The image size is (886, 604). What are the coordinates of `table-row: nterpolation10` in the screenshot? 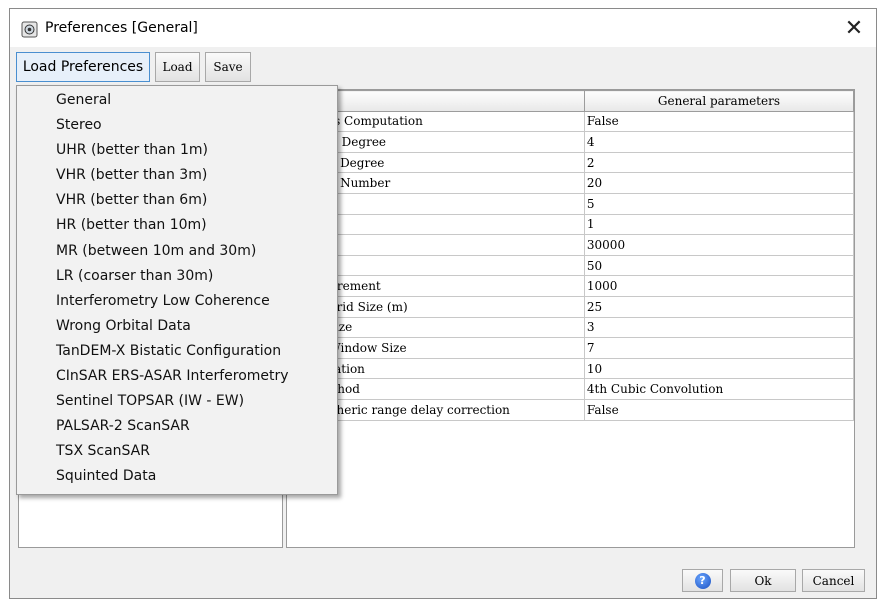 It's located at (570, 368).